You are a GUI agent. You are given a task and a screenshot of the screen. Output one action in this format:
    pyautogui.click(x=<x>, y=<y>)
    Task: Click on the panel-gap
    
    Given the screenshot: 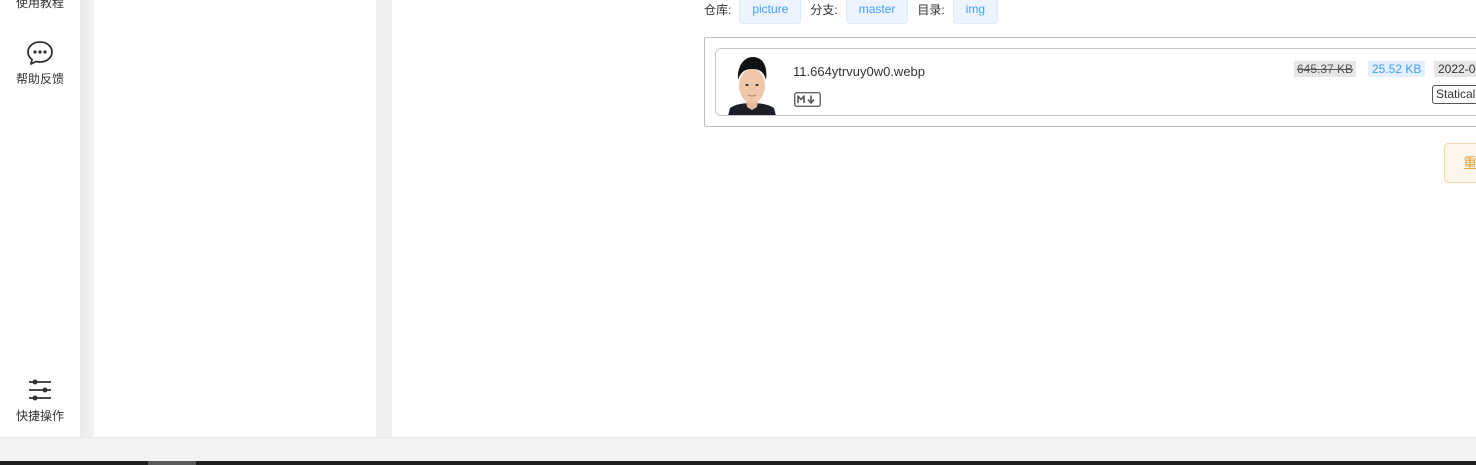 What is the action you would take?
    pyautogui.click(x=384, y=218)
    